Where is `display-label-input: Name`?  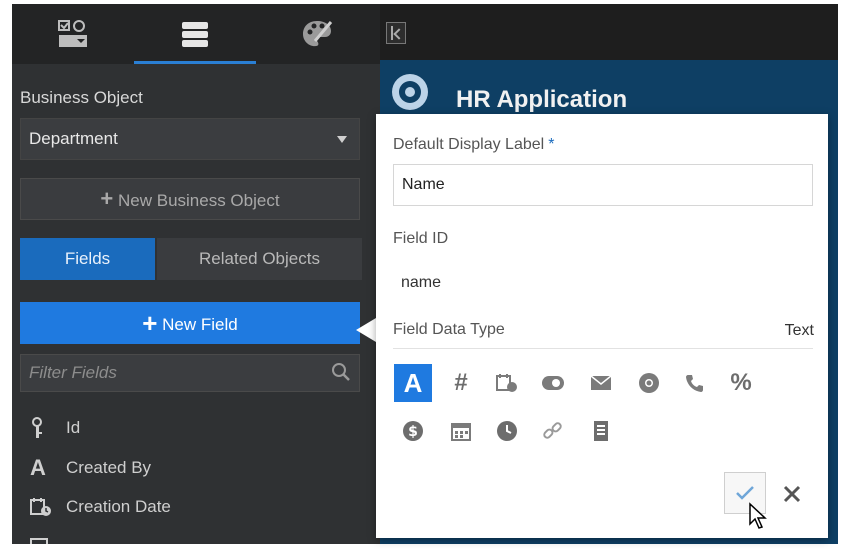
display-label-input: Name is located at coordinates (603, 185).